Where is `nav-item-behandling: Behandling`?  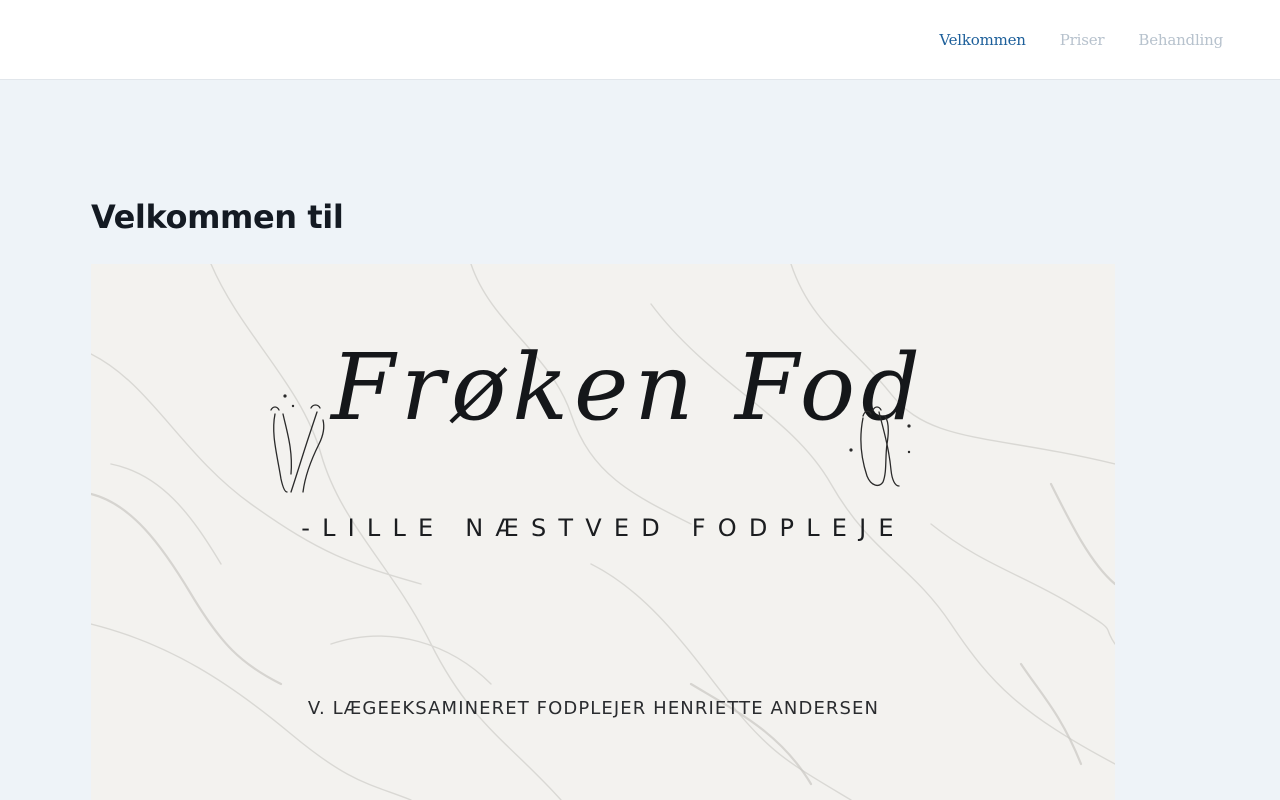
nav-item-behandling: Behandling is located at coordinates (1180, 40).